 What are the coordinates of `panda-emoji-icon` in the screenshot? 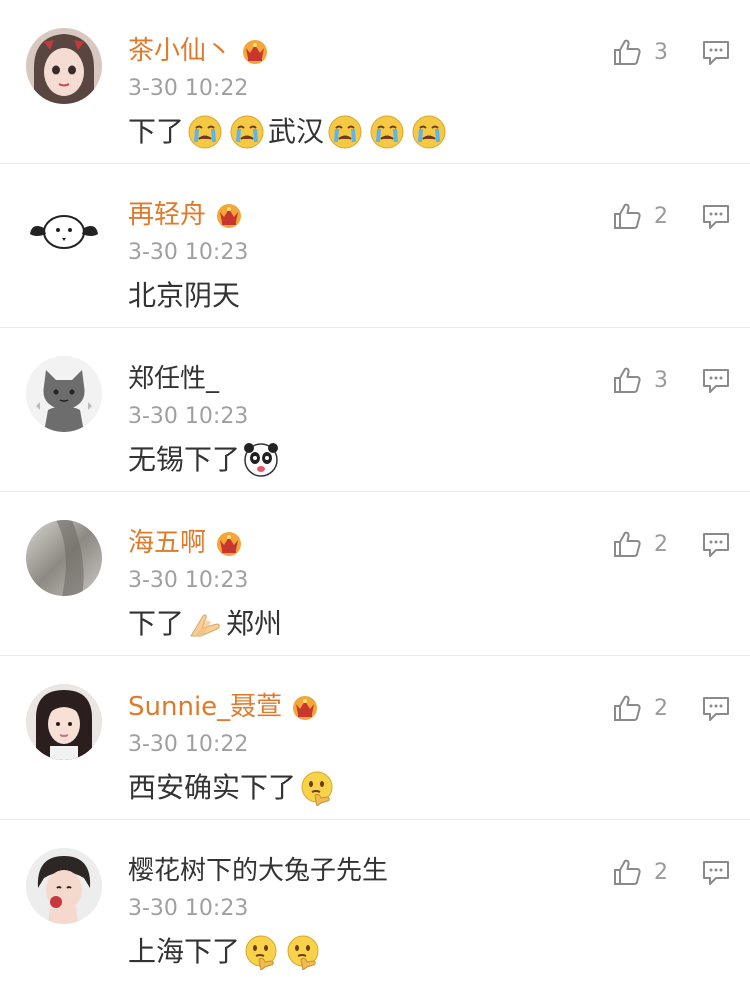 It's located at (261, 460).